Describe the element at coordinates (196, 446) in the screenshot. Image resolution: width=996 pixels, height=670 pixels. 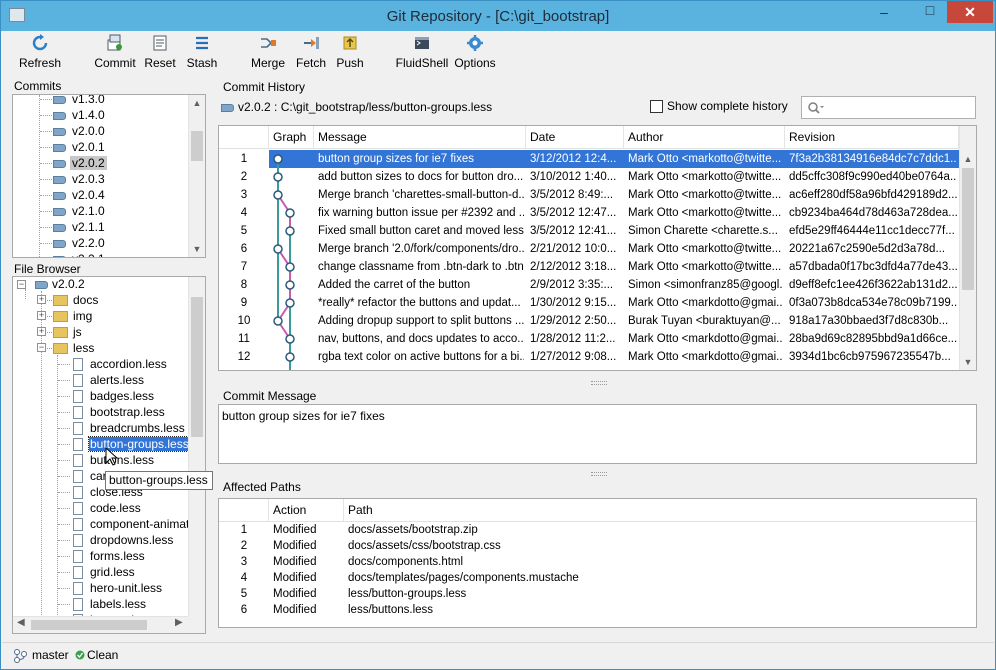
I see `files-vertical-scrollbar` at that location.